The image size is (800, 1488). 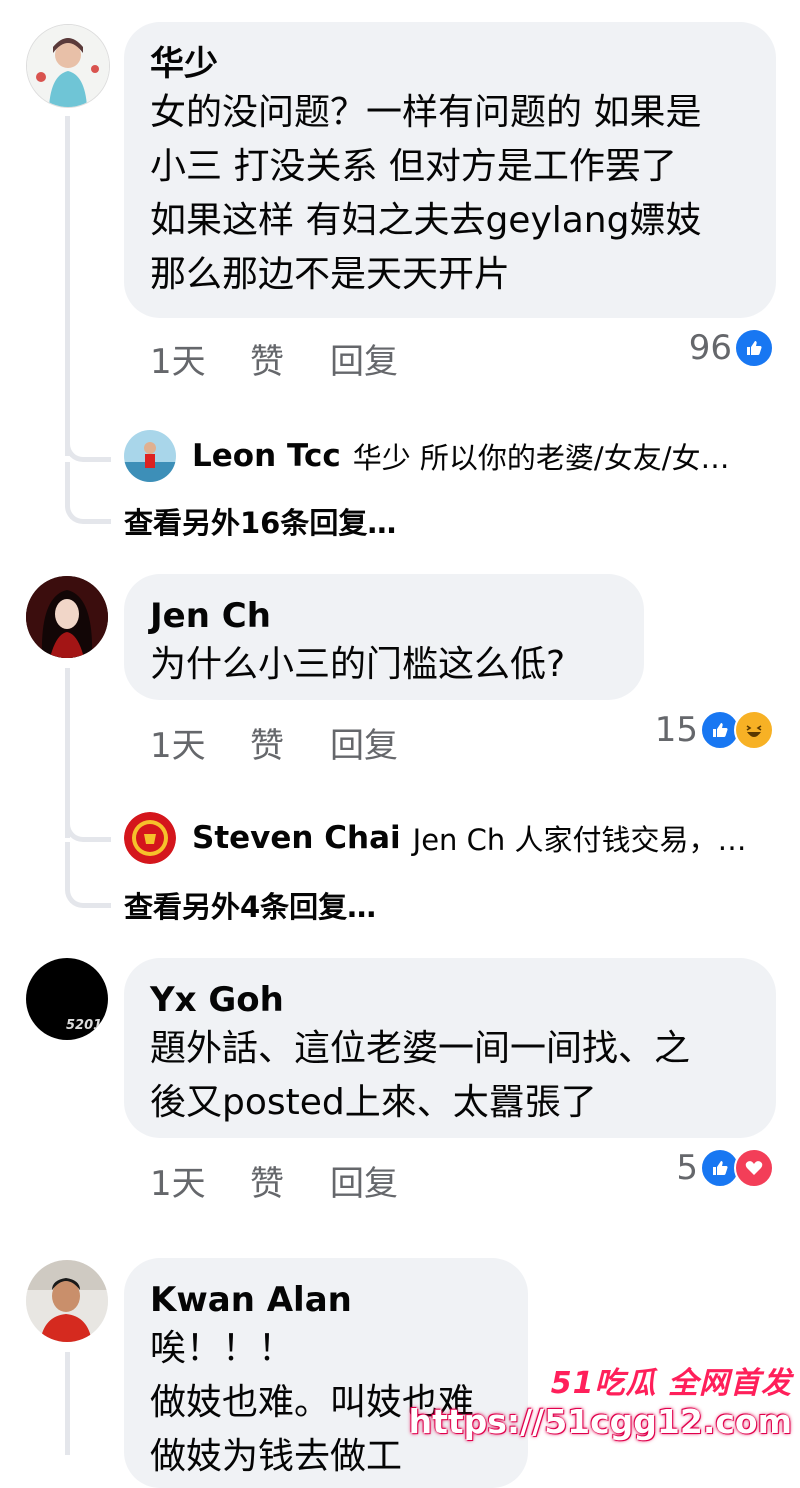 What do you see at coordinates (600, 1421) in the screenshot?
I see `watermark-url: https://51cgg12.com` at bounding box center [600, 1421].